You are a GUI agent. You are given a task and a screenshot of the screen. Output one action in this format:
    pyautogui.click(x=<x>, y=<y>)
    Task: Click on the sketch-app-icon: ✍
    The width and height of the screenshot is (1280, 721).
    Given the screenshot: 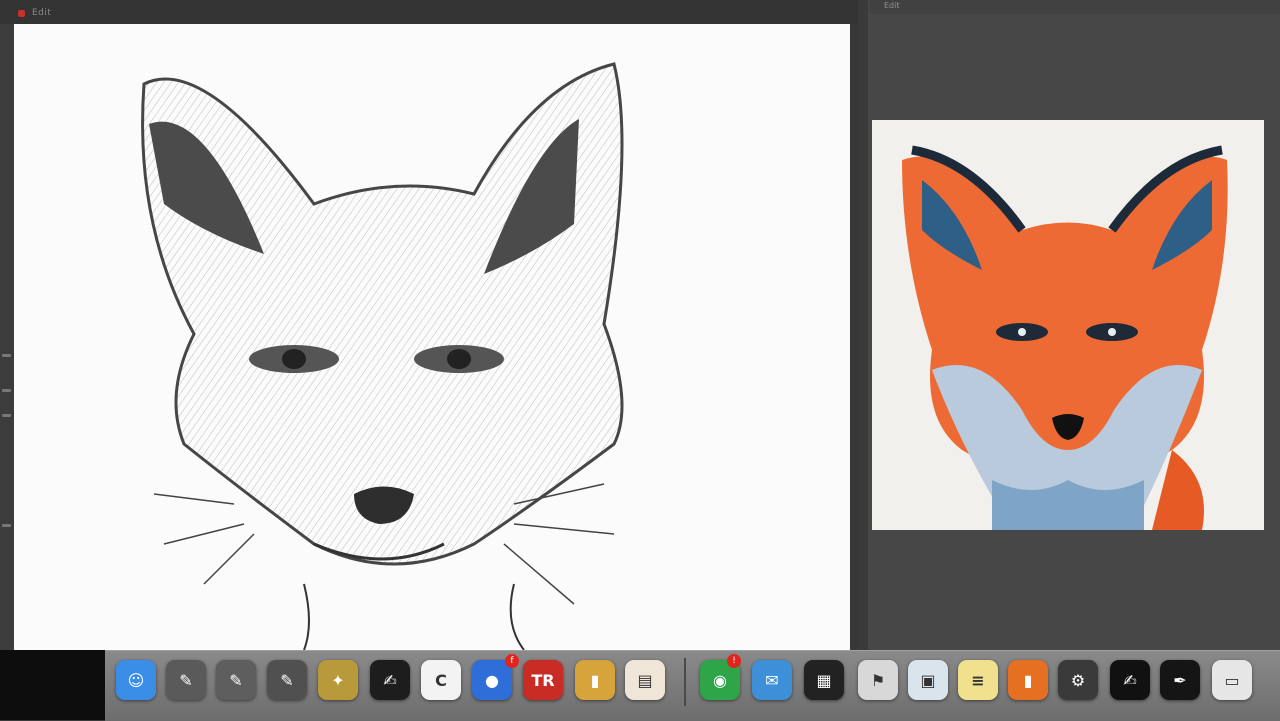 What is the action you would take?
    pyautogui.click(x=390, y=680)
    